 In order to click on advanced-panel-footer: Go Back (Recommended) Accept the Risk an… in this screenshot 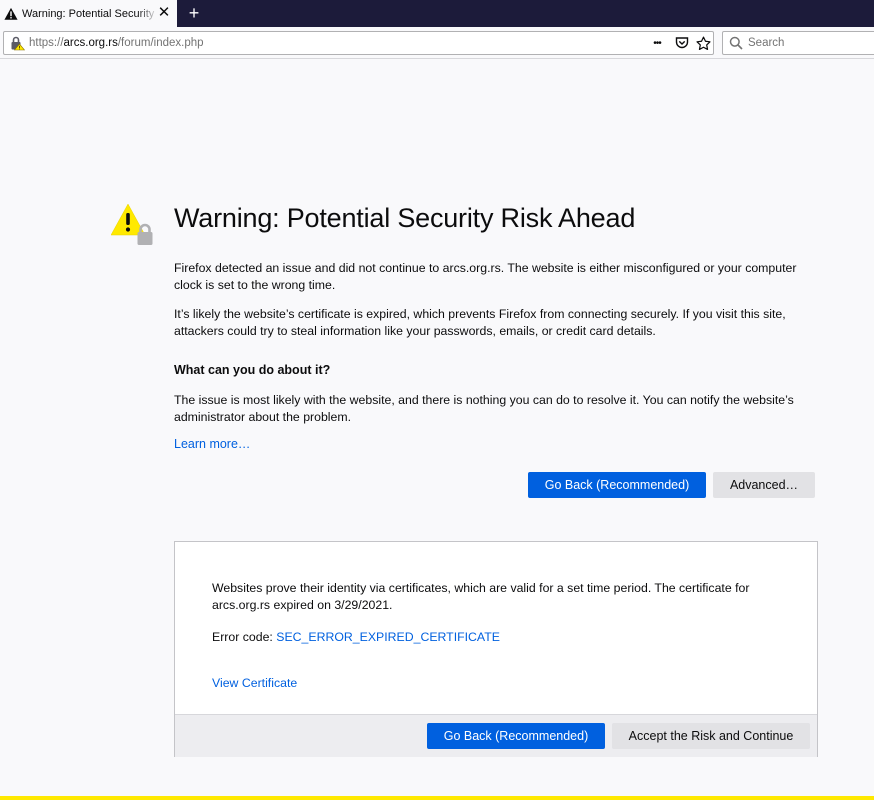, I will do `click(496, 735)`.